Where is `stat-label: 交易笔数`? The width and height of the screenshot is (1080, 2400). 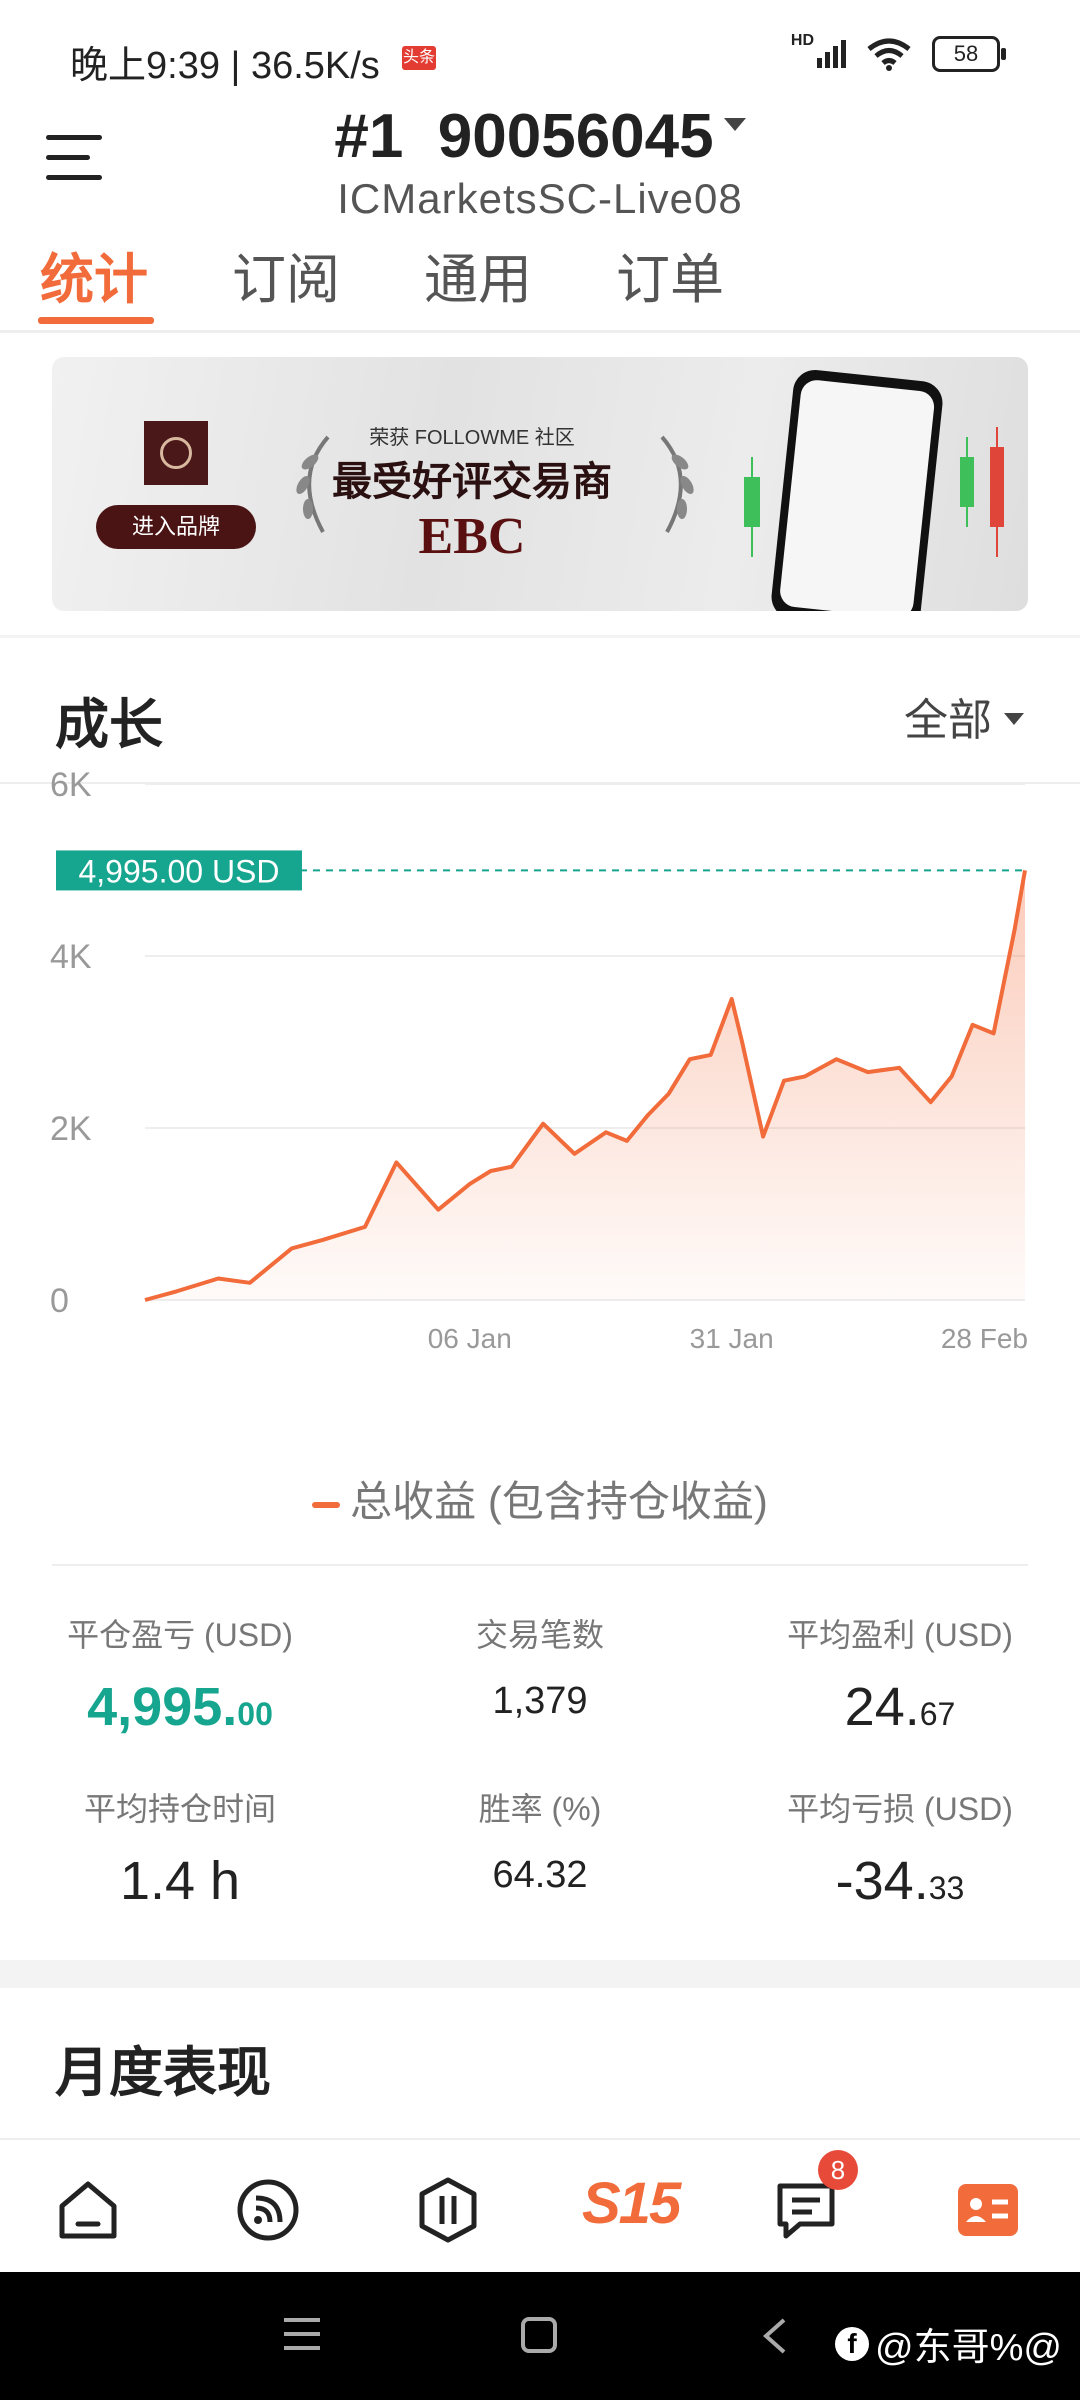
stat-label: 交易笔数 is located at coordinates (539, 1635).